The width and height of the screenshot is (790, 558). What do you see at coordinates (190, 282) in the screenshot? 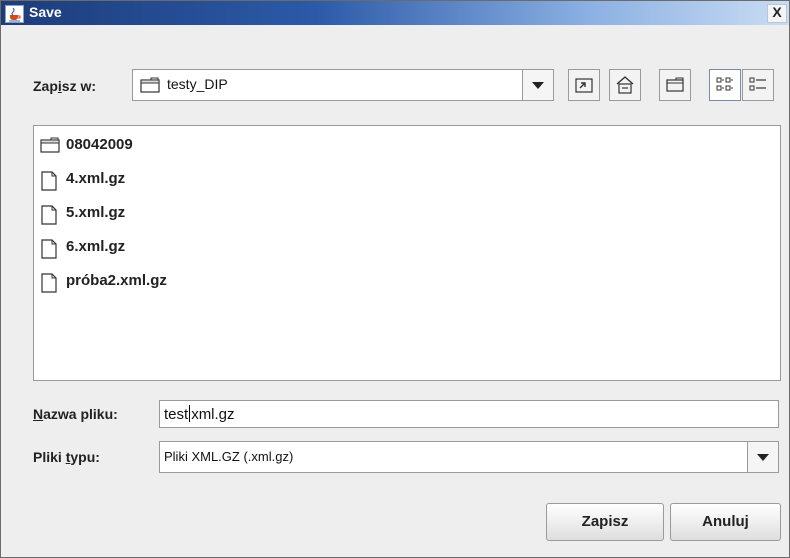
I see `list-item: próba2.xml.gz` at bounding box center [190, 282].